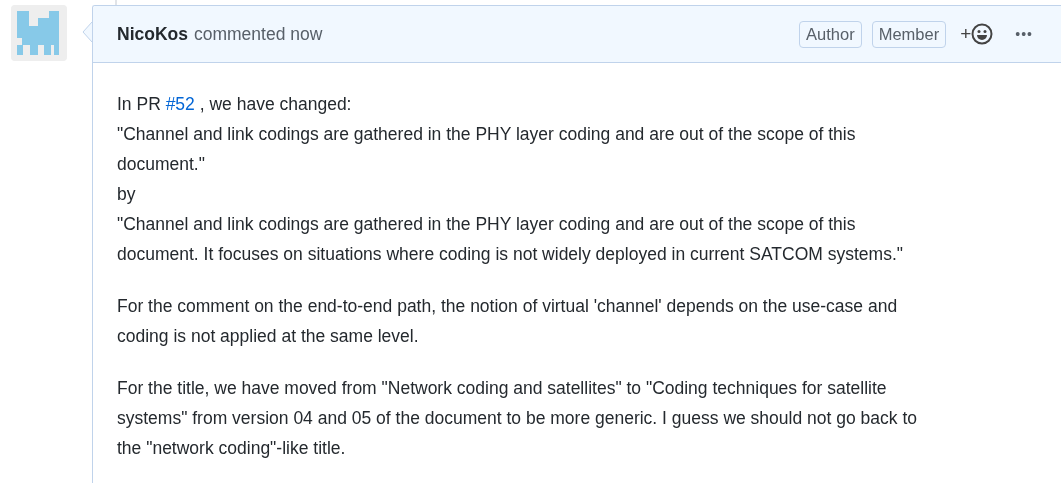 The image size is (1061, 483). Describe the element at coordinates (982, 34) in the screenshot. I see `smiley-icon` at that location.